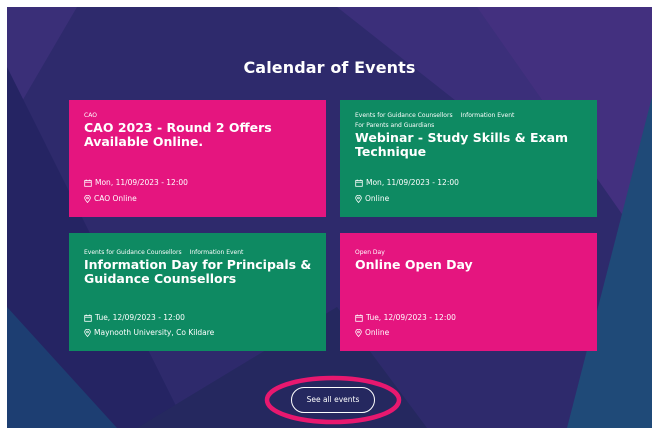  I want to click on event-tags: Open Day, so click(470, 251).